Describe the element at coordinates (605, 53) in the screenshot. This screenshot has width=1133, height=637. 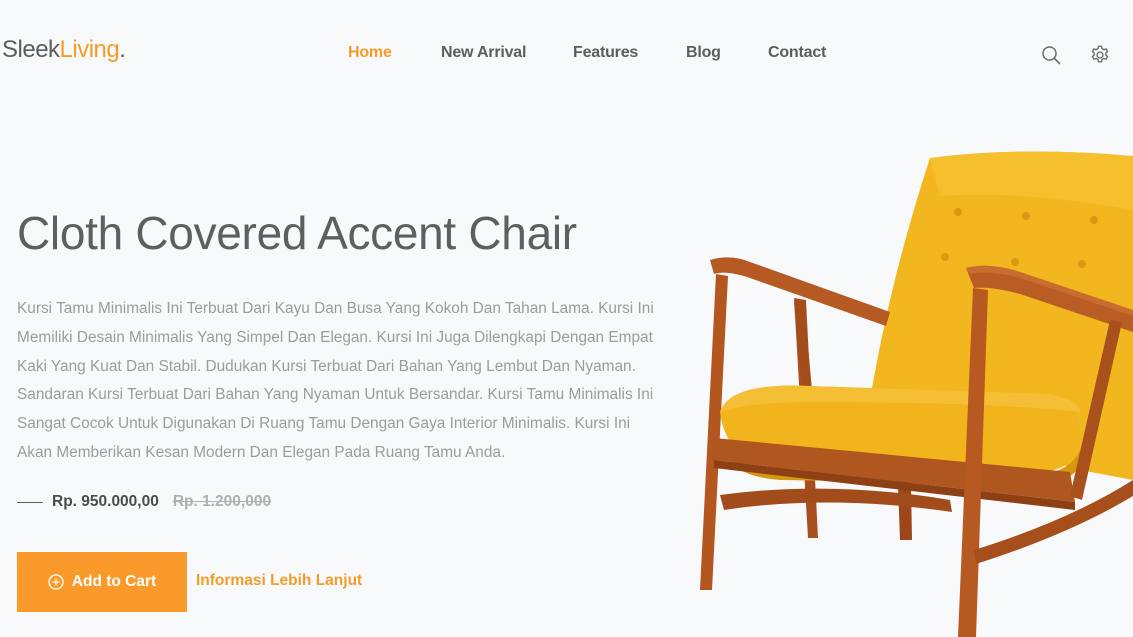
I see `nav-features: Features` at that location.